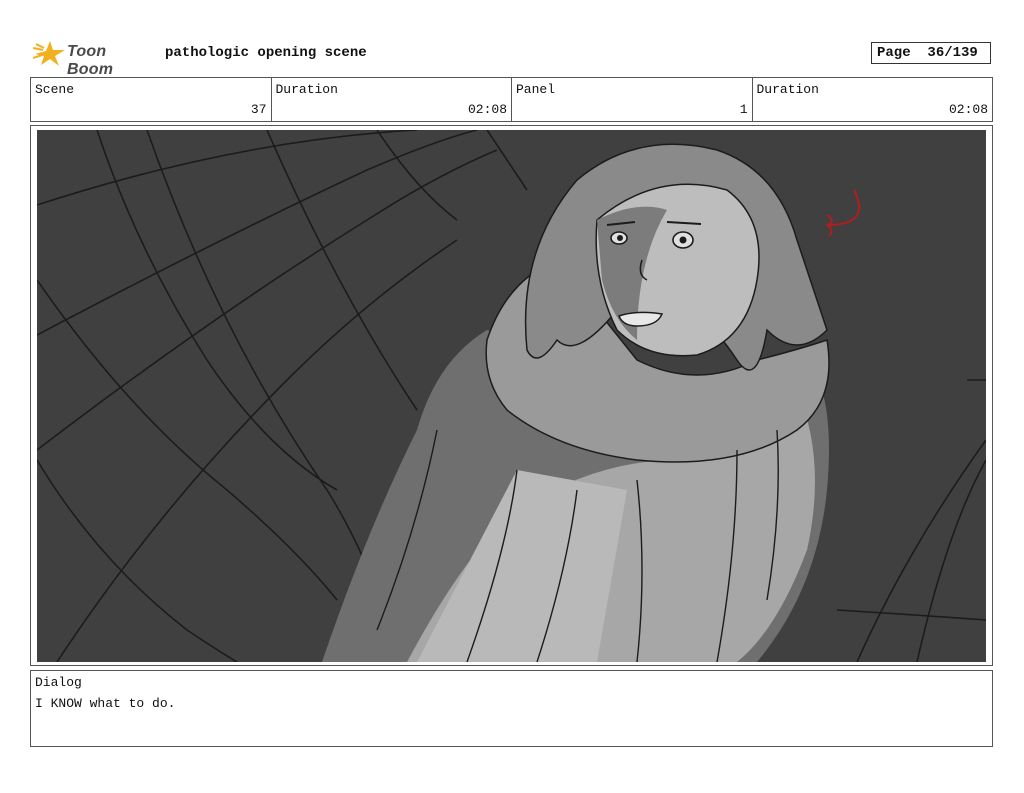  I want to click on duration-value: 02:08, so click(487, 109).